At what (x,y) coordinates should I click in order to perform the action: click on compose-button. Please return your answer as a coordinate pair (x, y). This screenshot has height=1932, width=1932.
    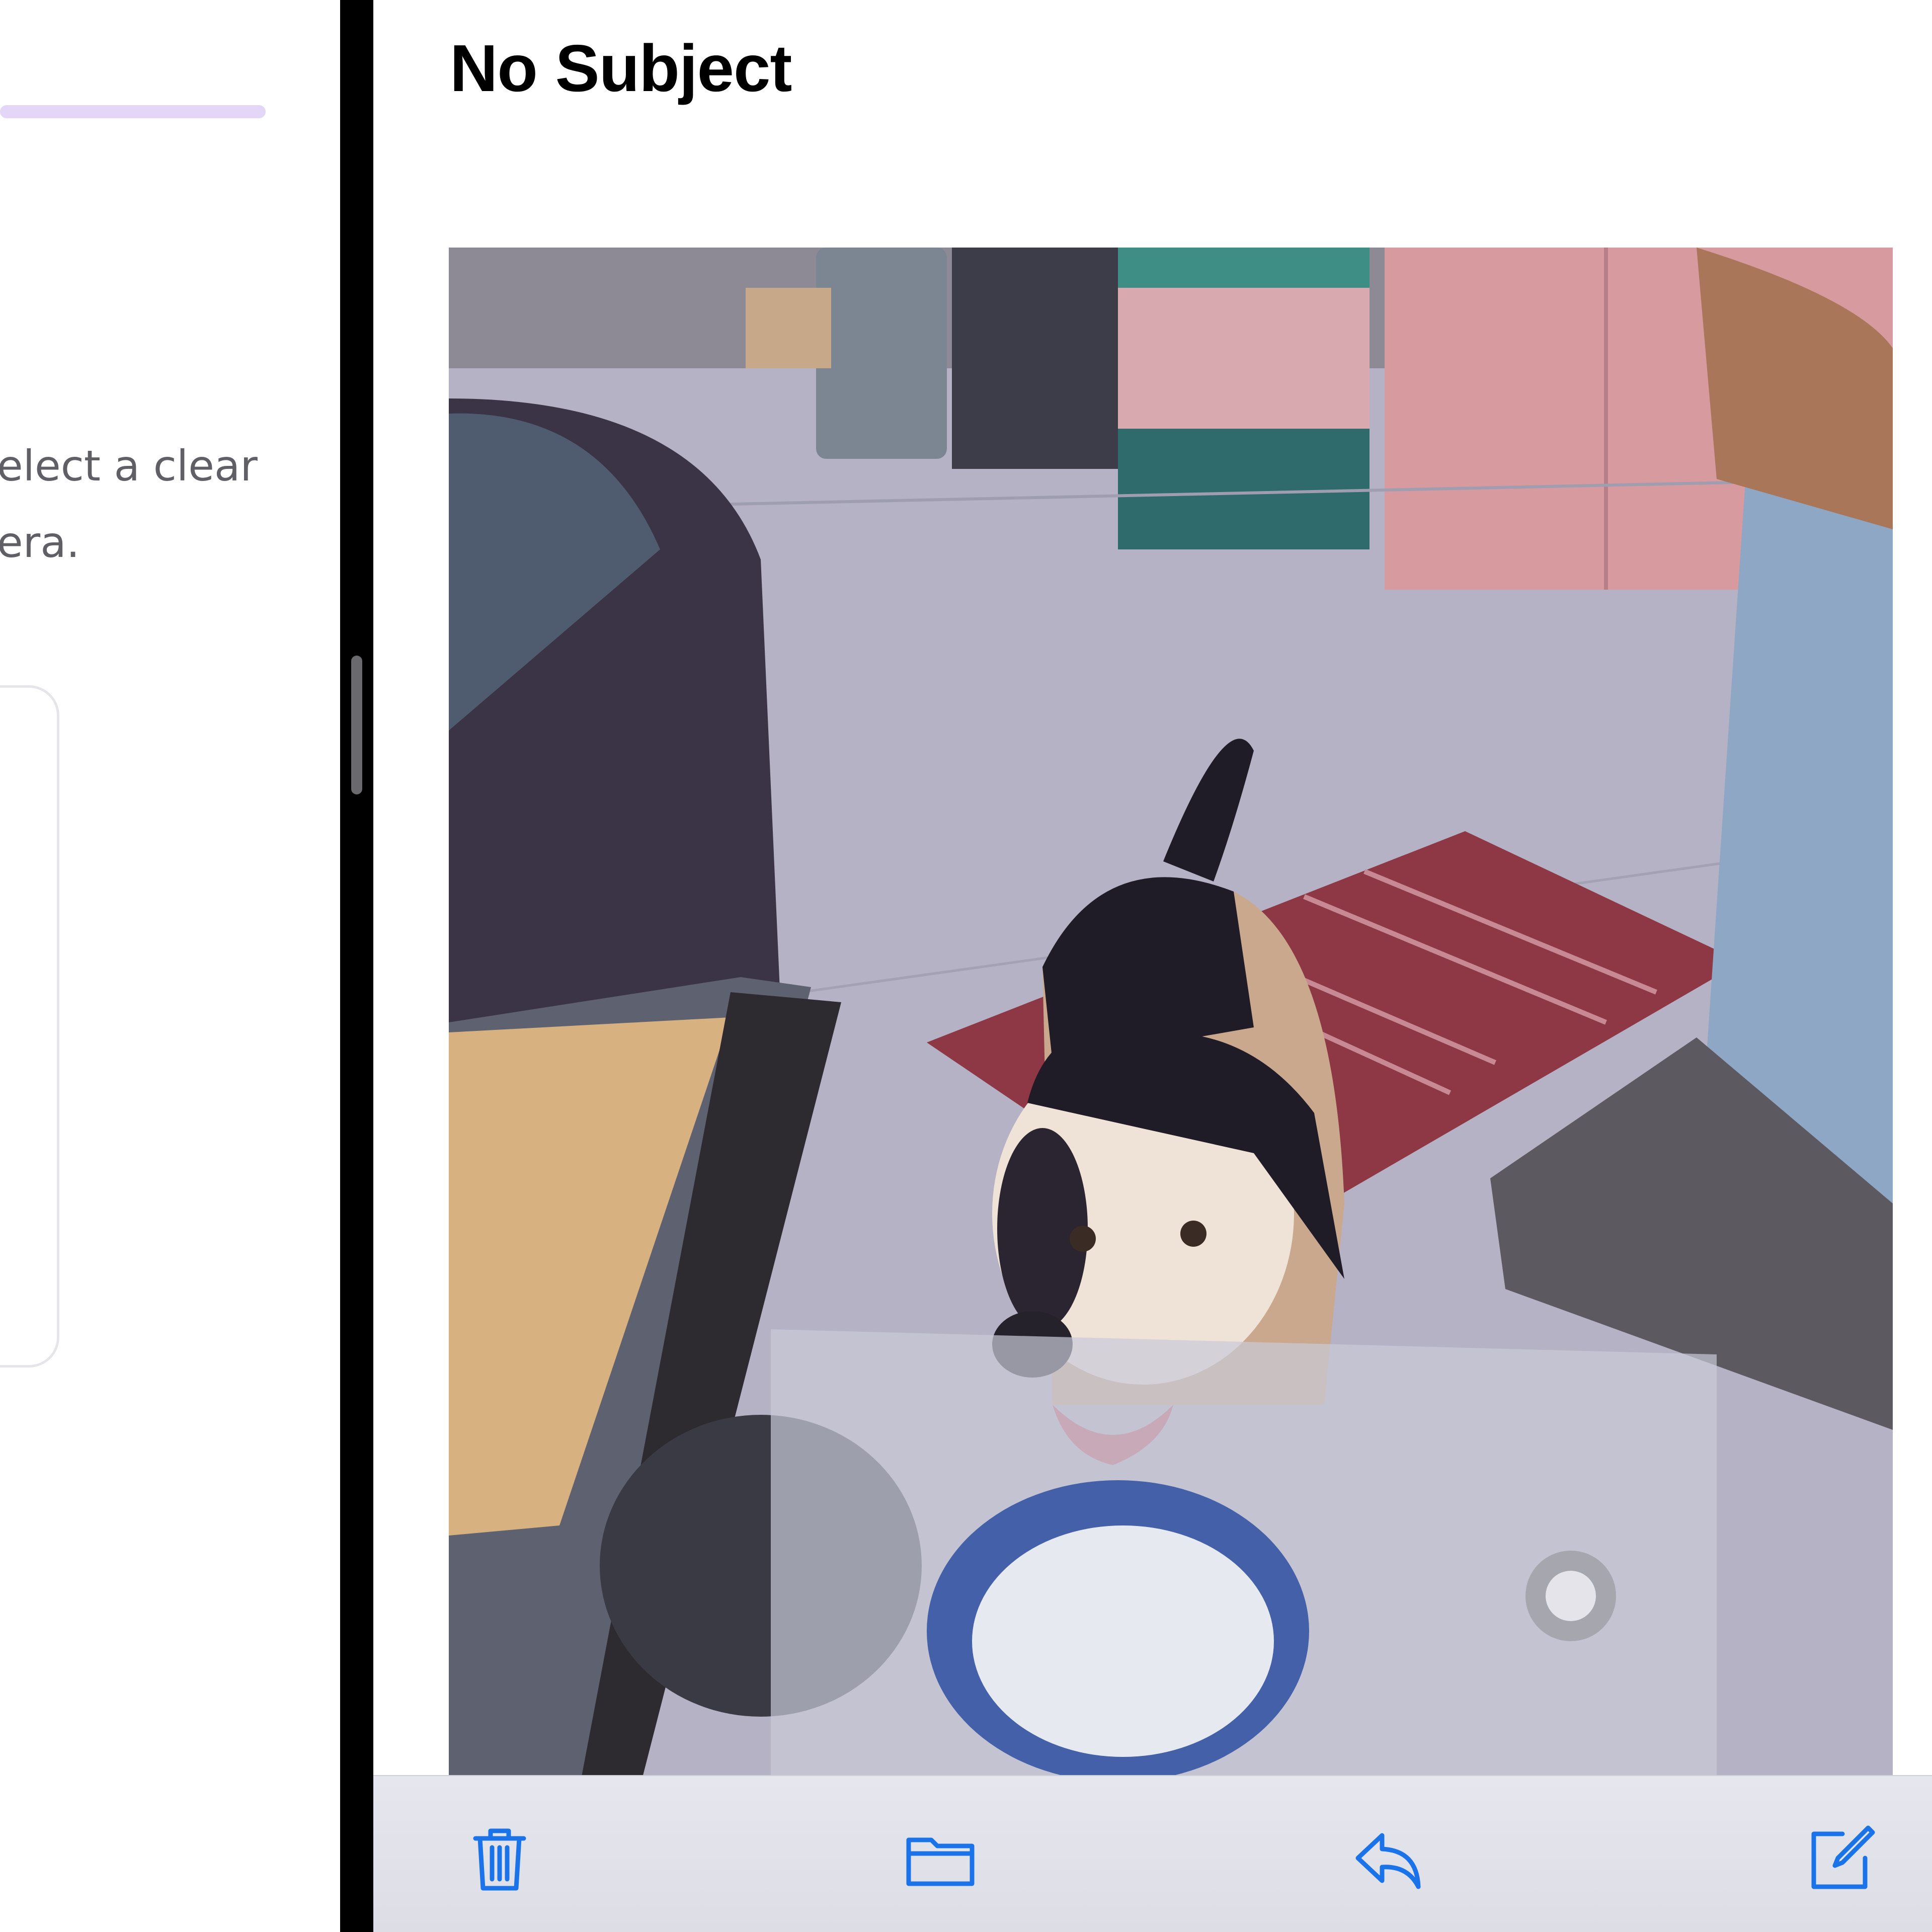
    Looking at the image, I should click on (1841, 1858).